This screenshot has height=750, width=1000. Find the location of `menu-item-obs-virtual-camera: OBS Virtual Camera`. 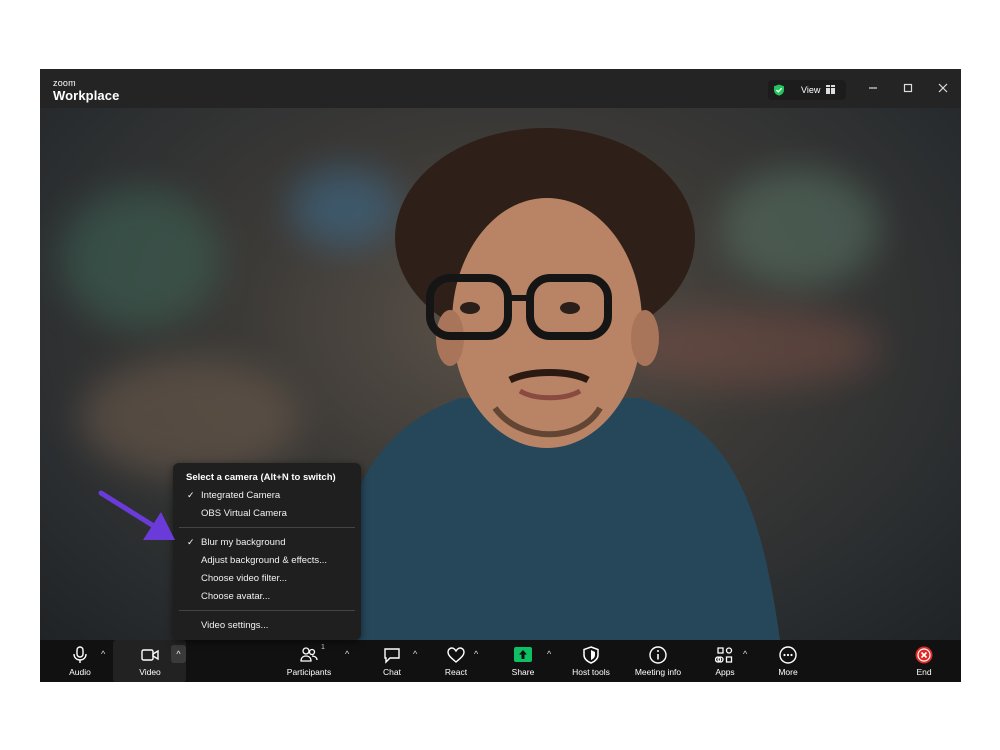

menu-item-obs-virtual-camera: OBS Virtual Camera is located at coordinates (244, 513).